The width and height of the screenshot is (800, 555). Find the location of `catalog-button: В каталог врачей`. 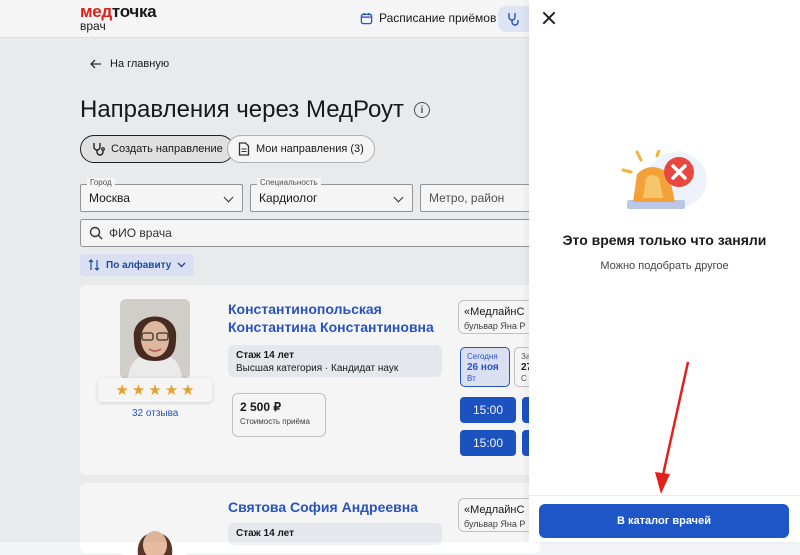

catalog-button: В каталог врачей is located at coordinates (664, 521).